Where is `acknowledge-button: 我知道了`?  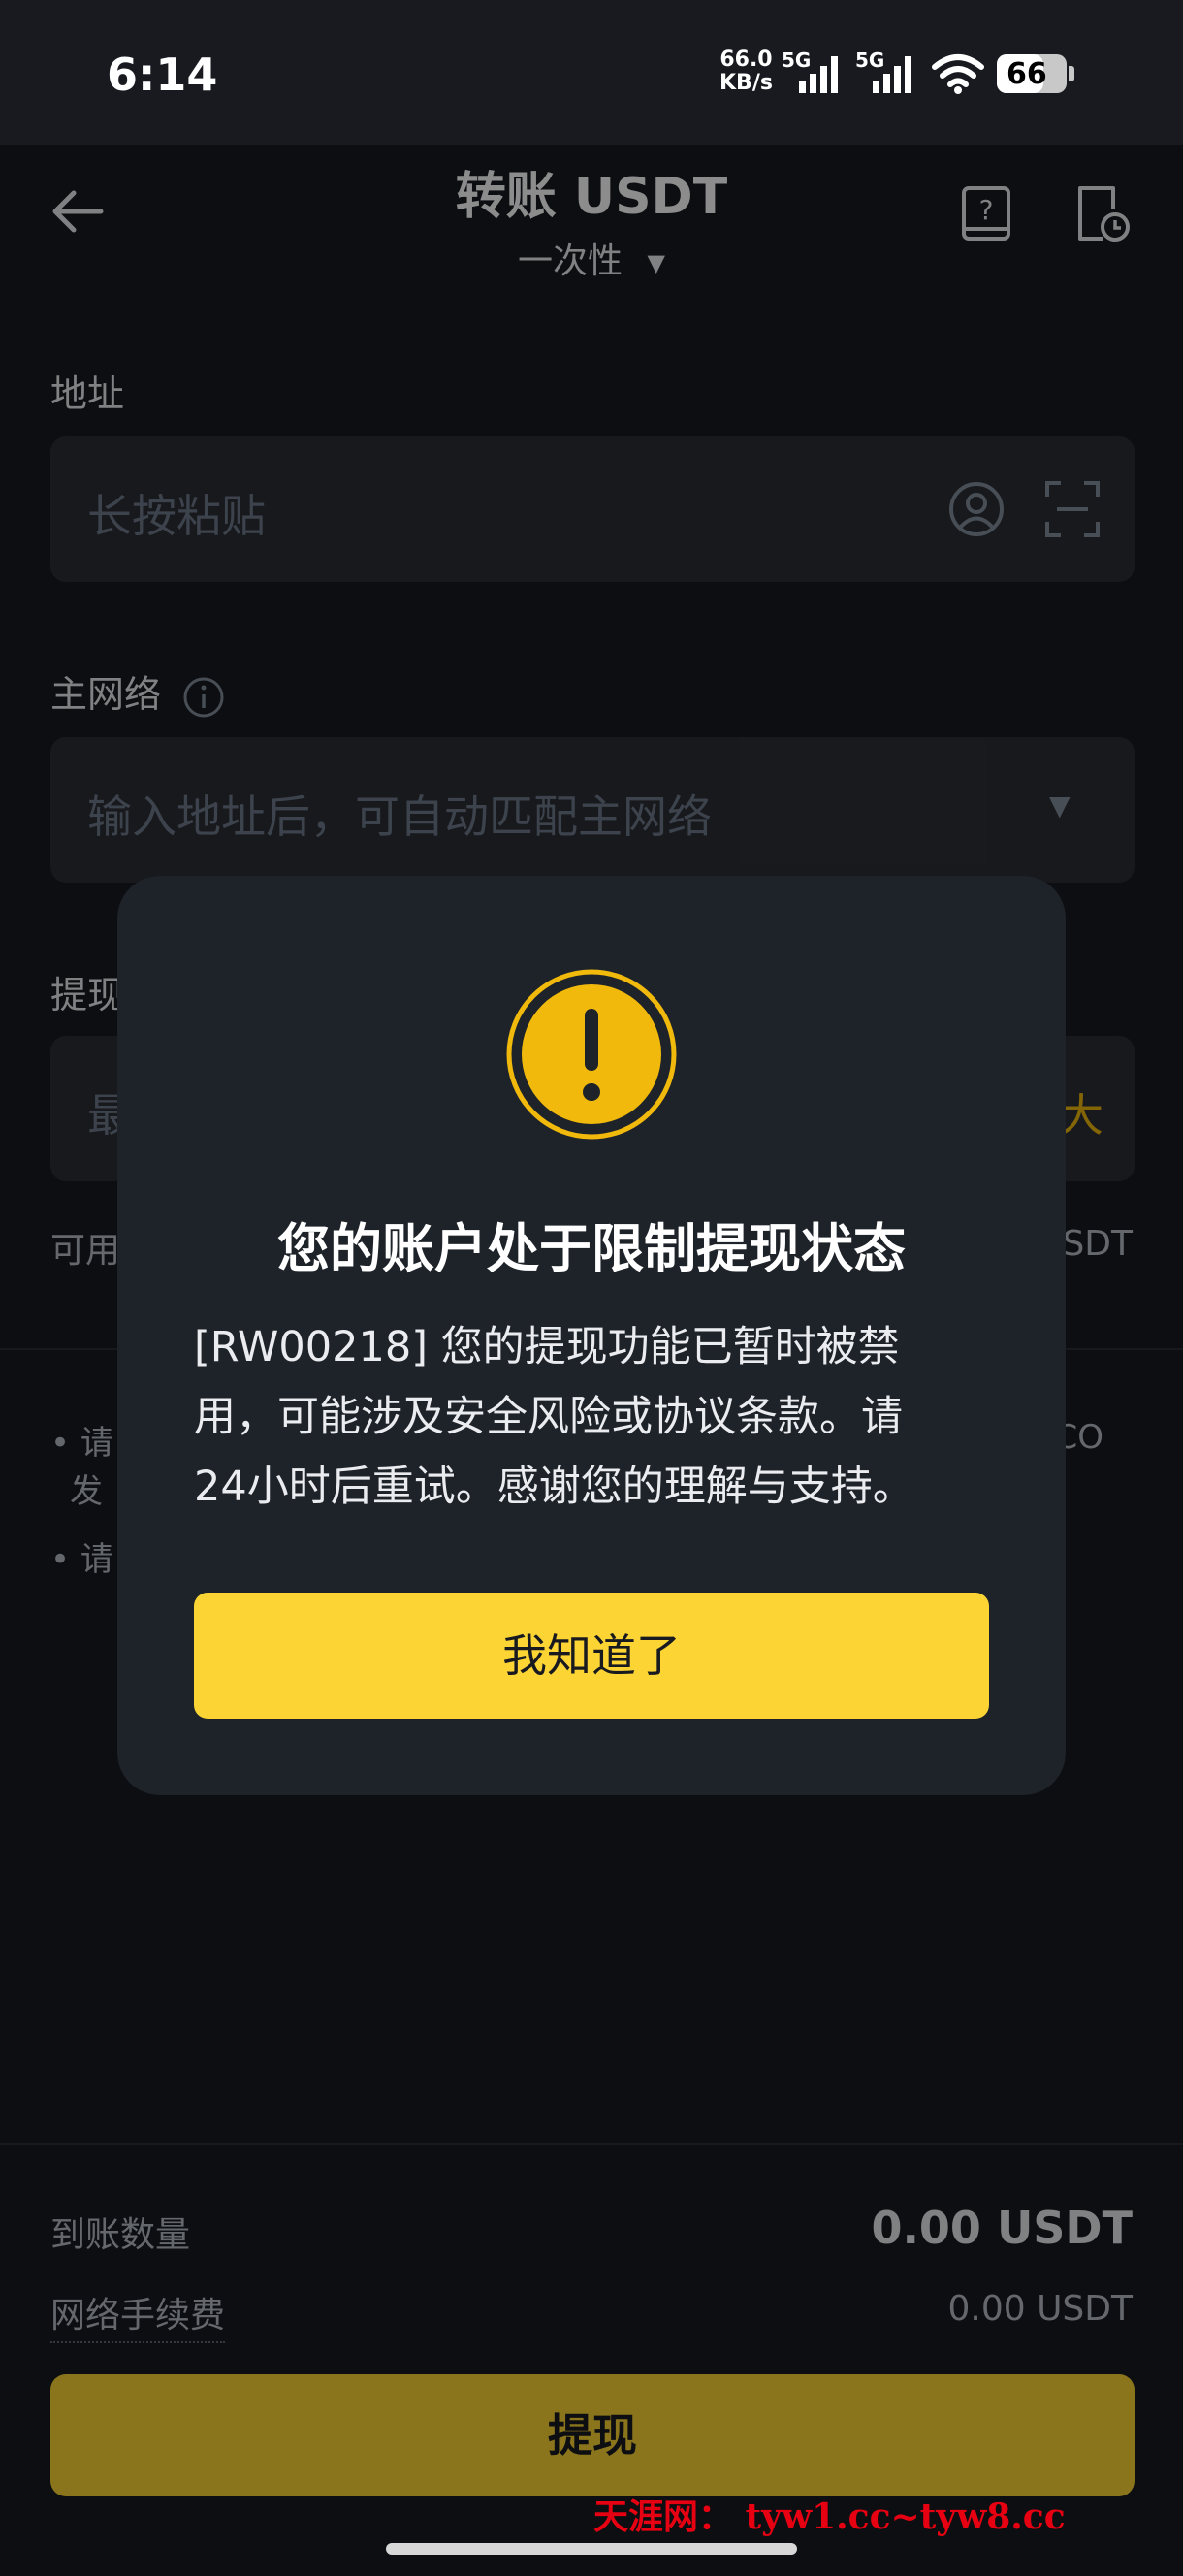 acknowledge-button: 我知道了 is located at coordinates (591, 1656).